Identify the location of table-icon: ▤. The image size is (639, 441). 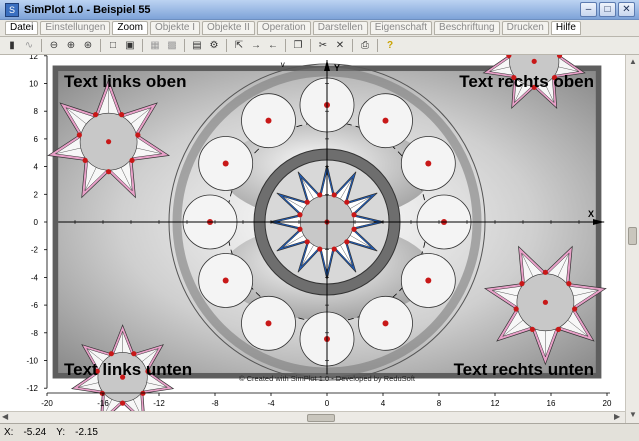
(197, 45).